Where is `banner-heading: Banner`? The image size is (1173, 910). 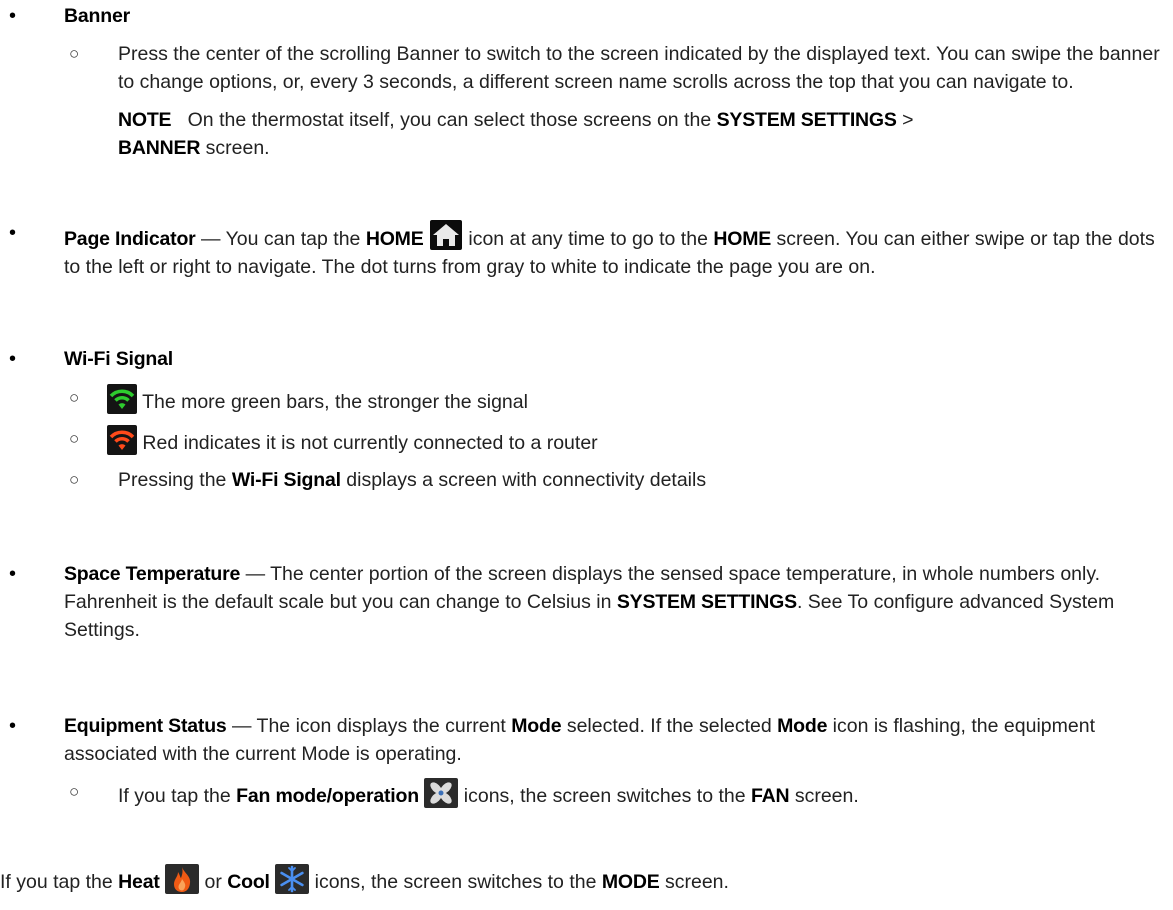 banner-heading: Banner is located at coordinates (97, 16).